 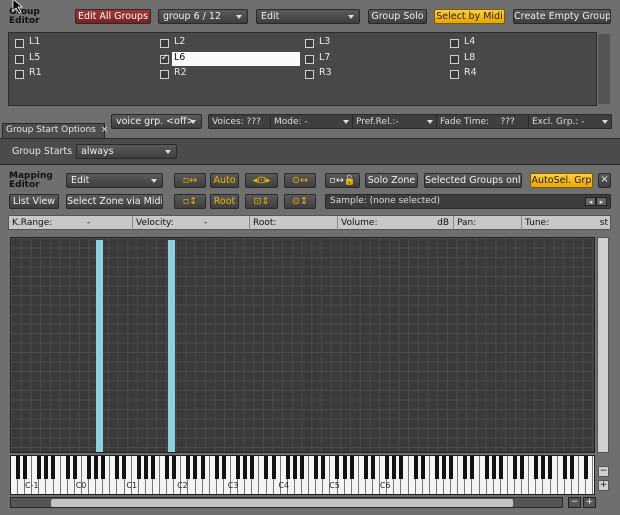 I want to click on list-view-button: List View, so click(x=34, y=201).